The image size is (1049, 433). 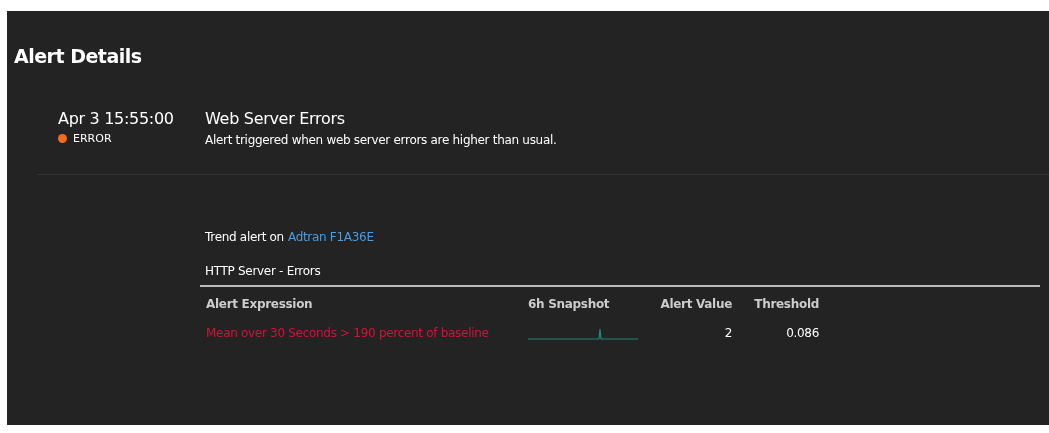 What do you see at coordinates (347, 333) in the screenshot?
I see `alert-expression: Mean over 30 Seconds > 190 percent of baseline` at bounding box center [347, 333].